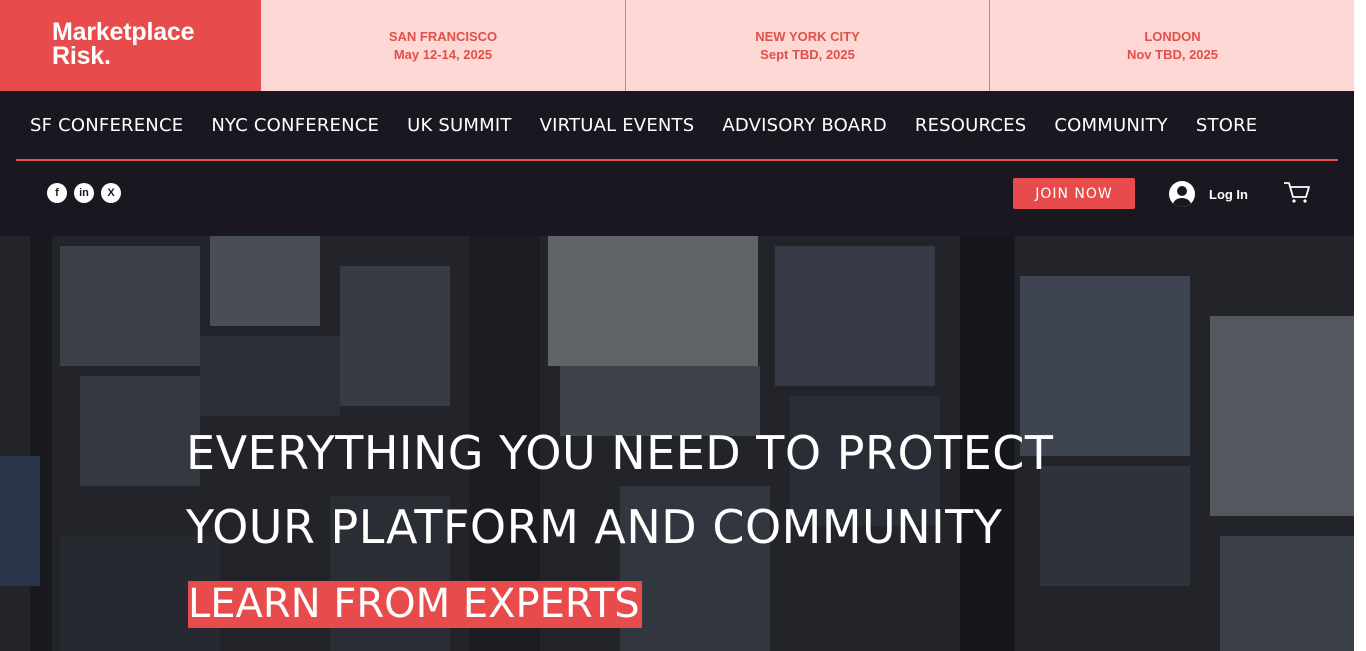 The width and height of the screenshot is (1366, 651). Describe the element at coordinates (1172, 54) in the screenshot. I see `event-date: Nov TBD, 2025` at that location.